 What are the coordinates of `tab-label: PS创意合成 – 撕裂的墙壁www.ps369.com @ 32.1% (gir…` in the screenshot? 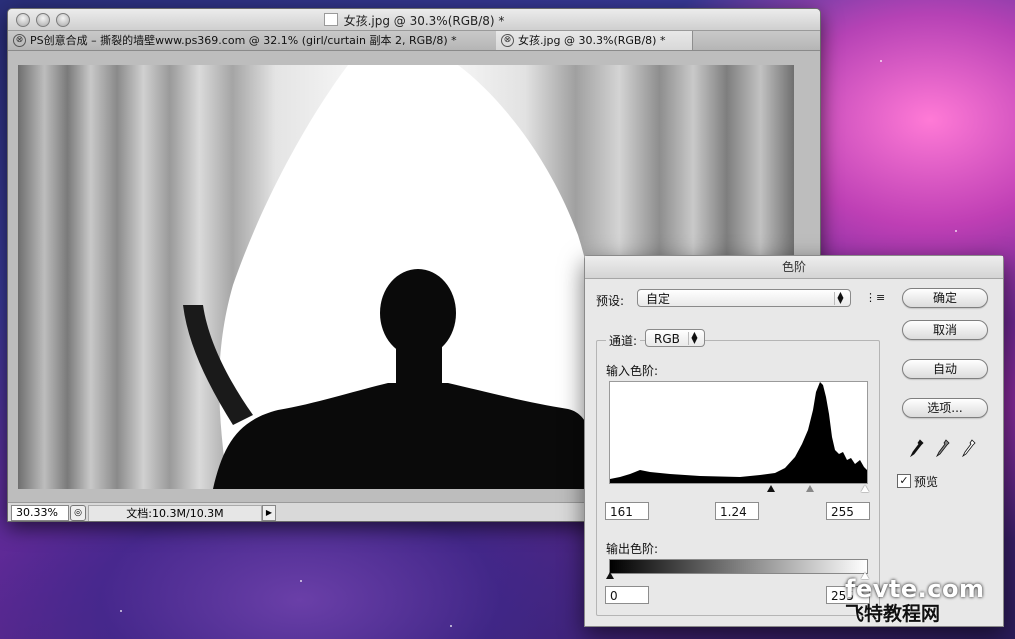 It's located at (243, 40).